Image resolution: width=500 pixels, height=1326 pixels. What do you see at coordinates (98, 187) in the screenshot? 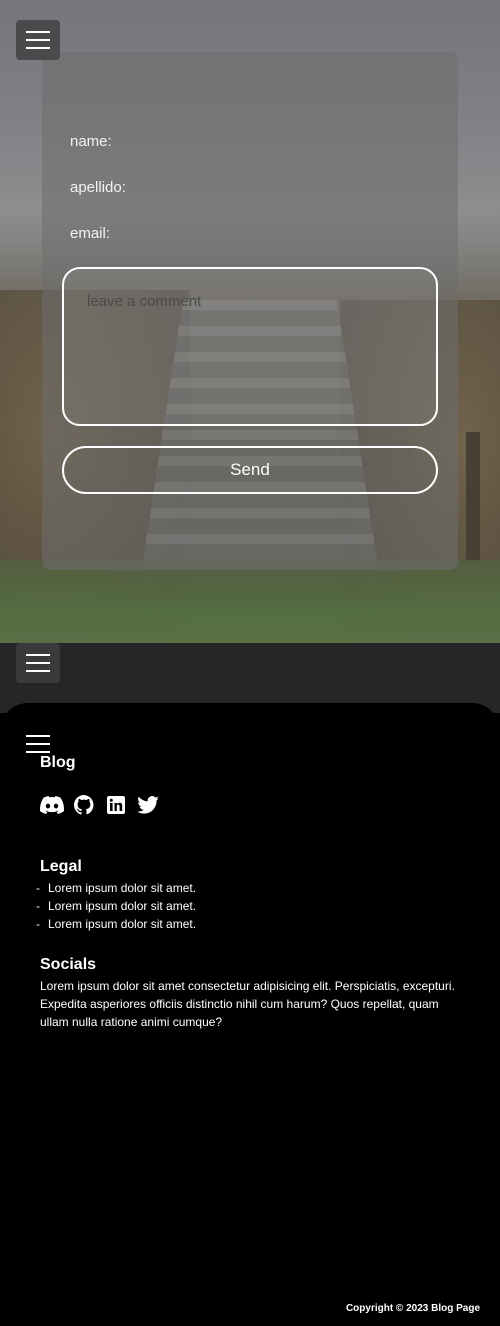
I see `surname-label: apellido:` at bounding box center [98, 187].